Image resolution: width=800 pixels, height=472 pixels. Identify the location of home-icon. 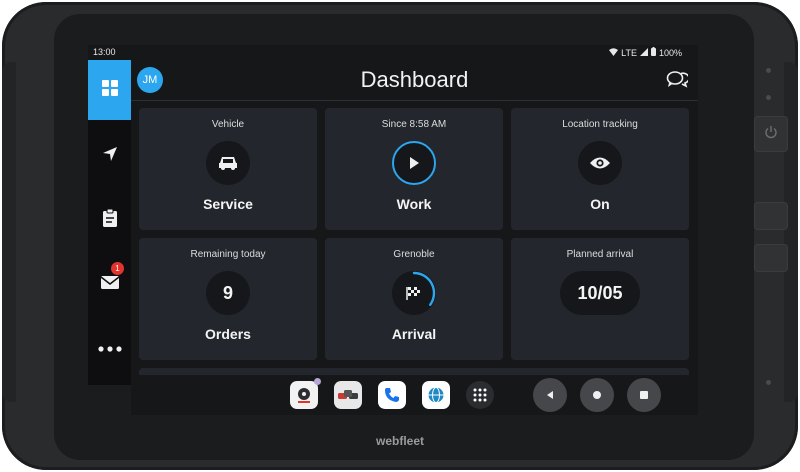
(597, 395).